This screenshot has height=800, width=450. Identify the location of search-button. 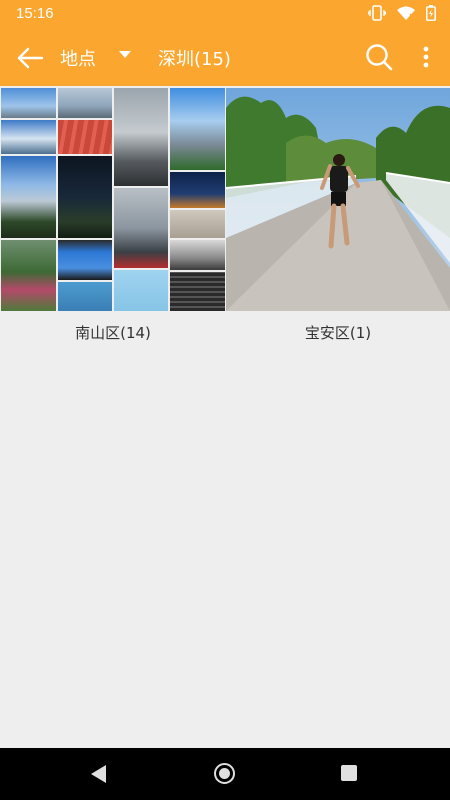
(379, 57).